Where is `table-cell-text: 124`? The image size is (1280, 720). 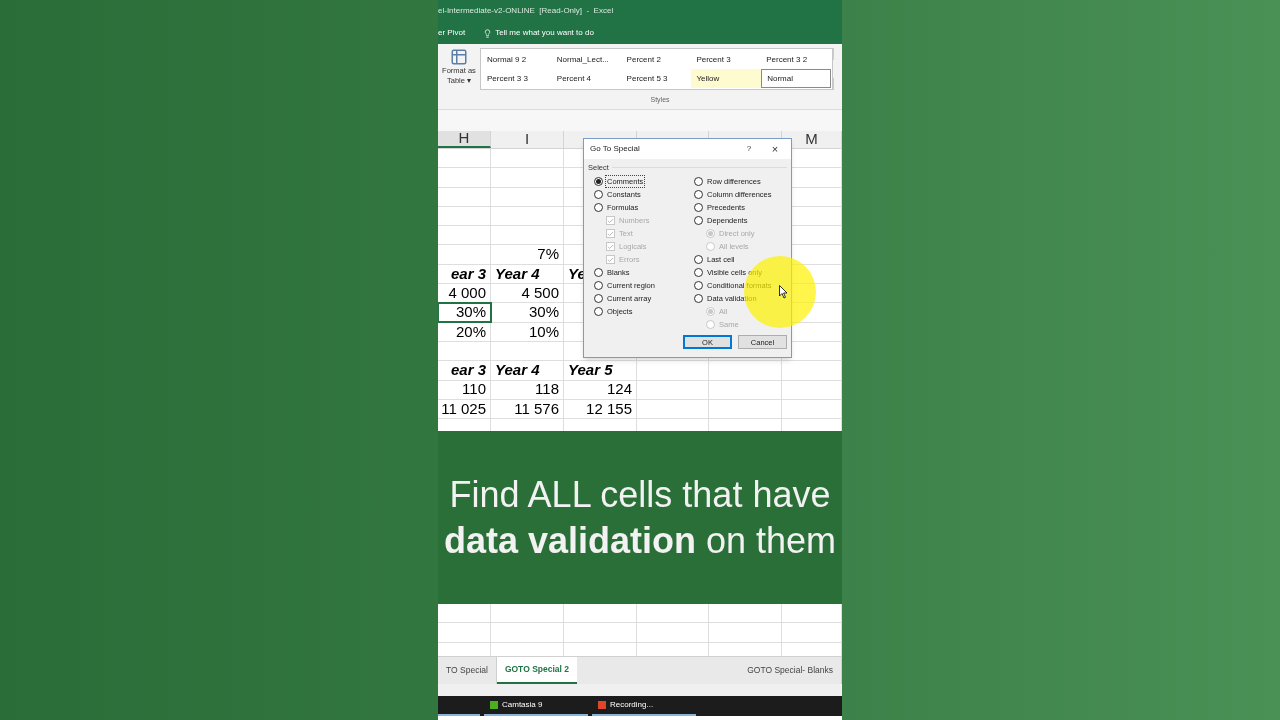 table-cell-text: 124 is located at coordinates (619, 389).